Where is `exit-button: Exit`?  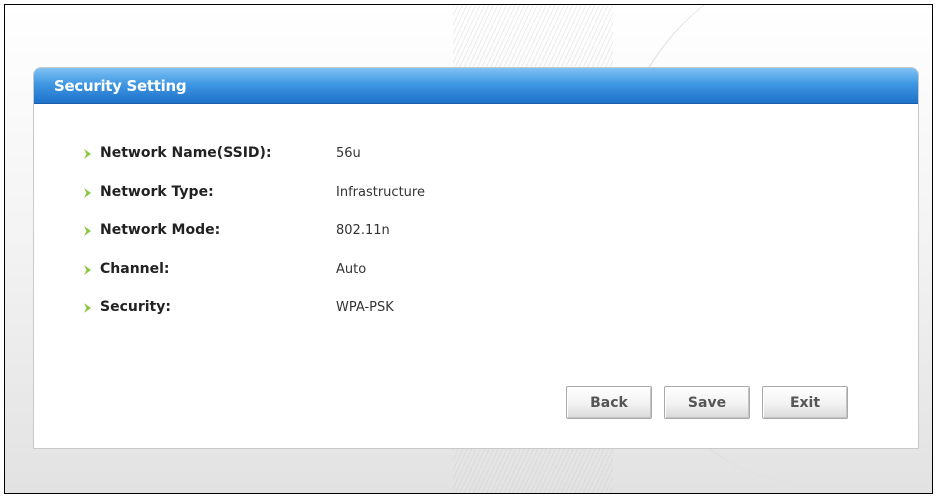 exit-button: Exit is located at coordinates (805, 402).